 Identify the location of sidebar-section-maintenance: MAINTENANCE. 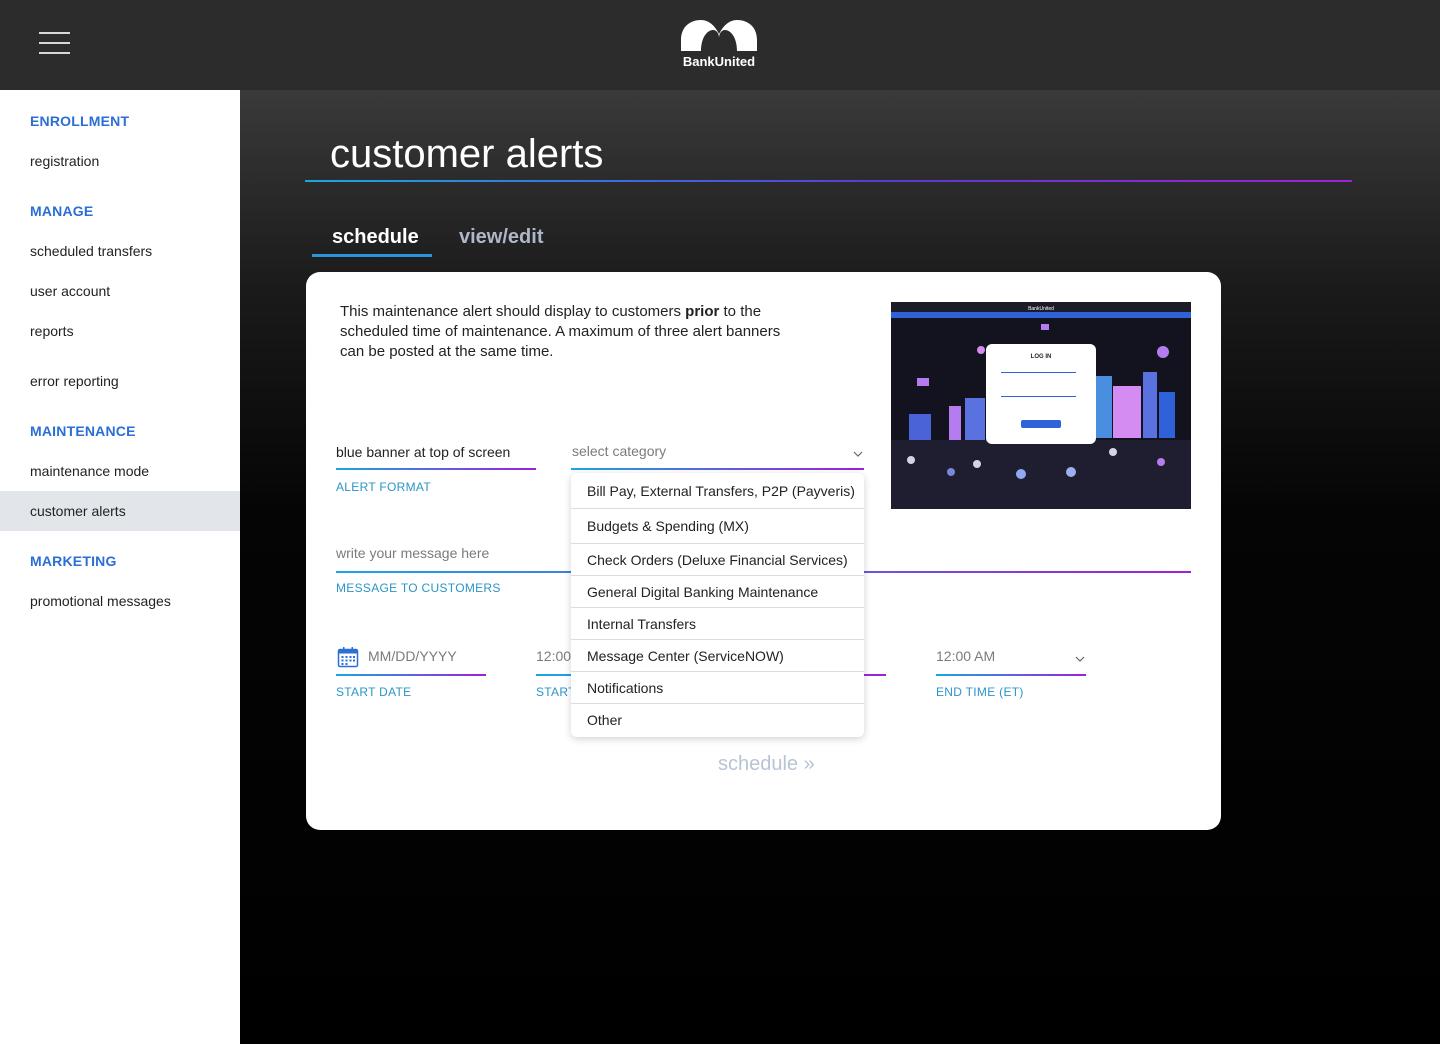
(83, 431).